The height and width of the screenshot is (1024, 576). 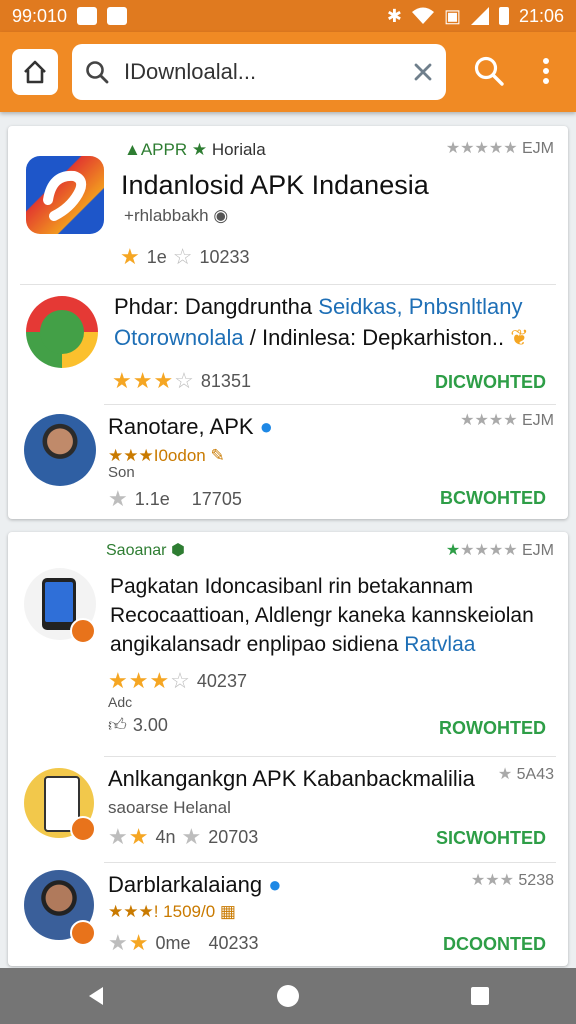 What do you see at coordinates (195, 149) in the screenshot?
I see `featured-publisher: ▲APPR ★ Horiala` at bounding box center [195, 149].